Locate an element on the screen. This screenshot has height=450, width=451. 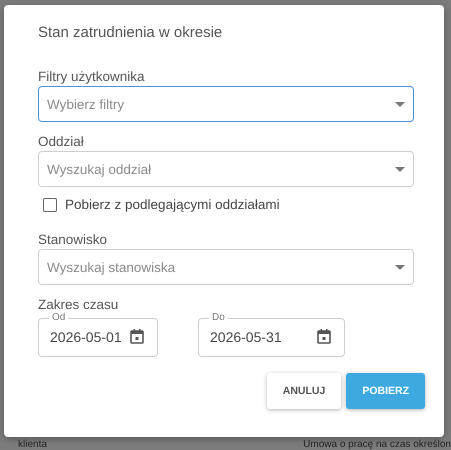
checkbox is located at coordinates (50, 205).